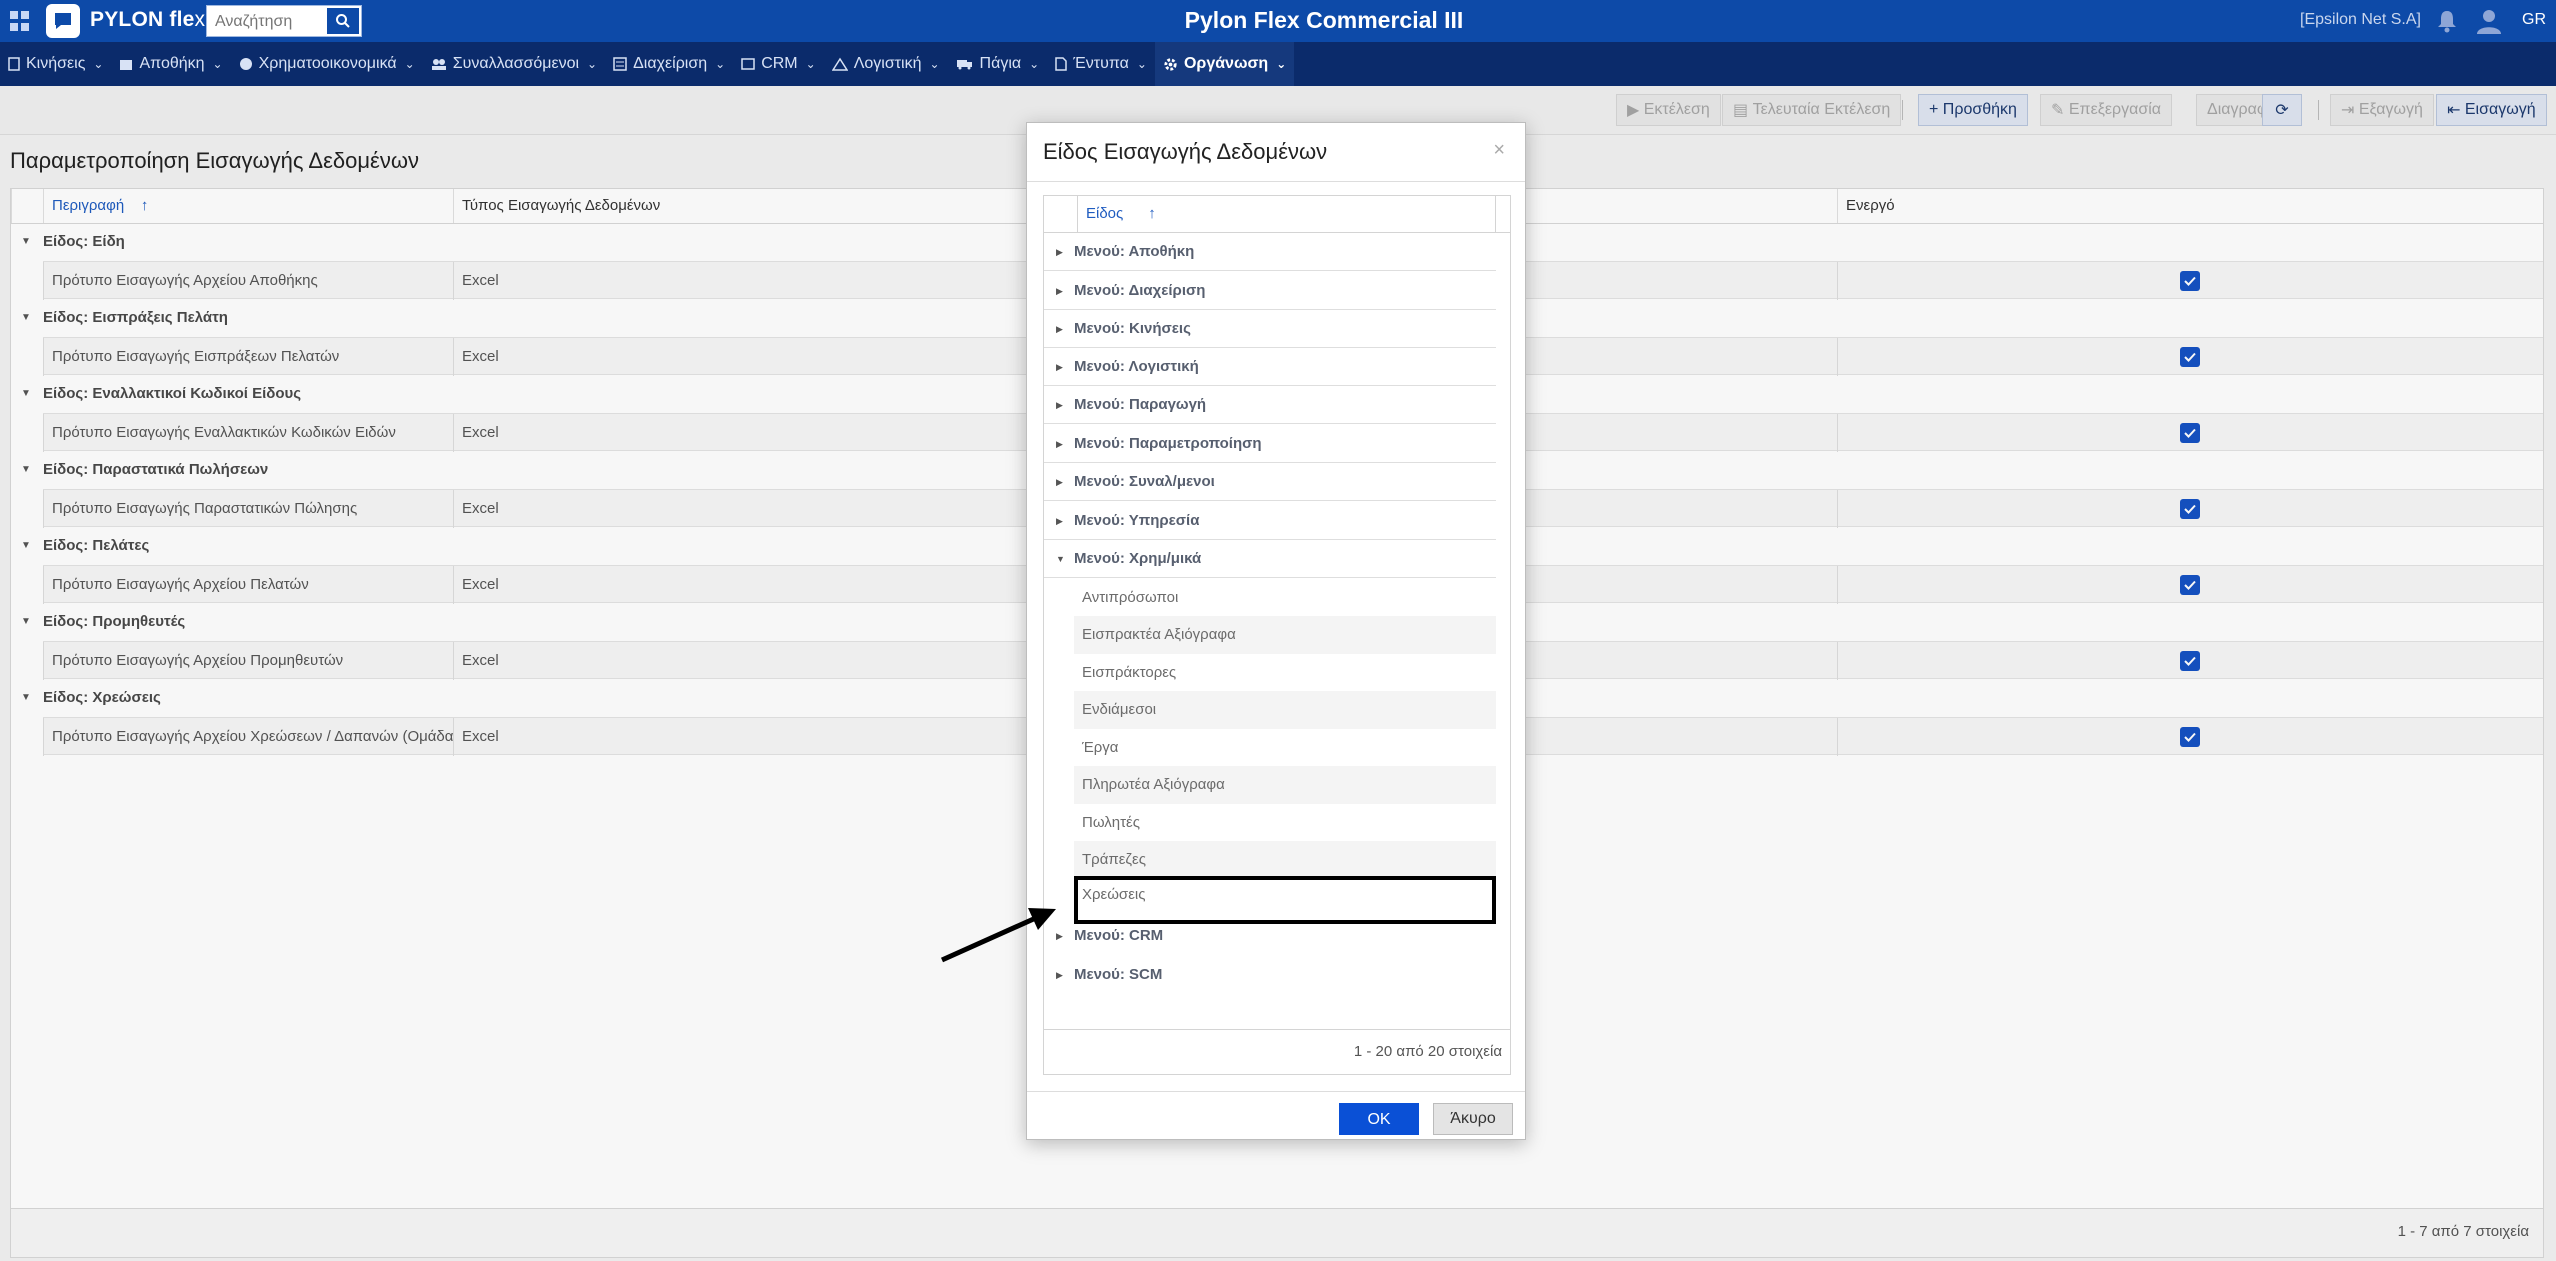  What do you see at coordinates (886, 64) in the screenshot?
I see `menu-item-accounting: Λογιστική ⌄` at bounding box center [886, 64].